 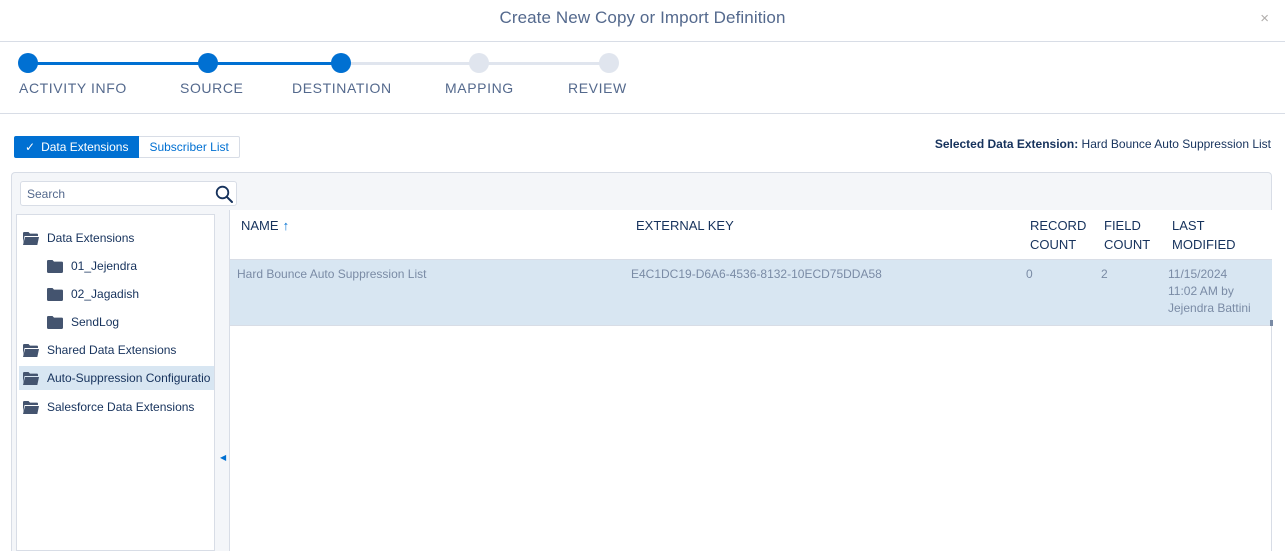 What do you see at coordinates (184, 63) in the screenshot?
I see `progress-line-complete` at bounding box center [184, 63].